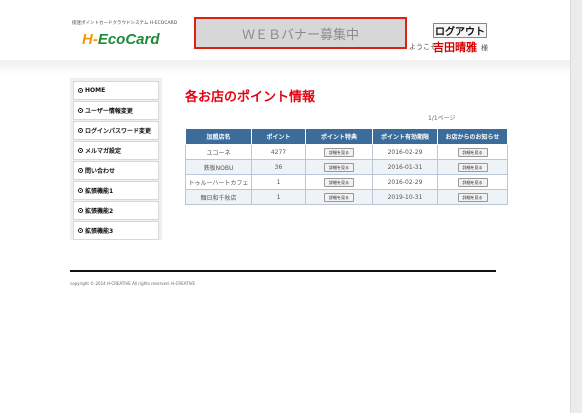  What do you see at coordinates (339, 136) in the screenshot?
I see `column-header-benefit: ポイント特典` at bounding box center [339, 136].